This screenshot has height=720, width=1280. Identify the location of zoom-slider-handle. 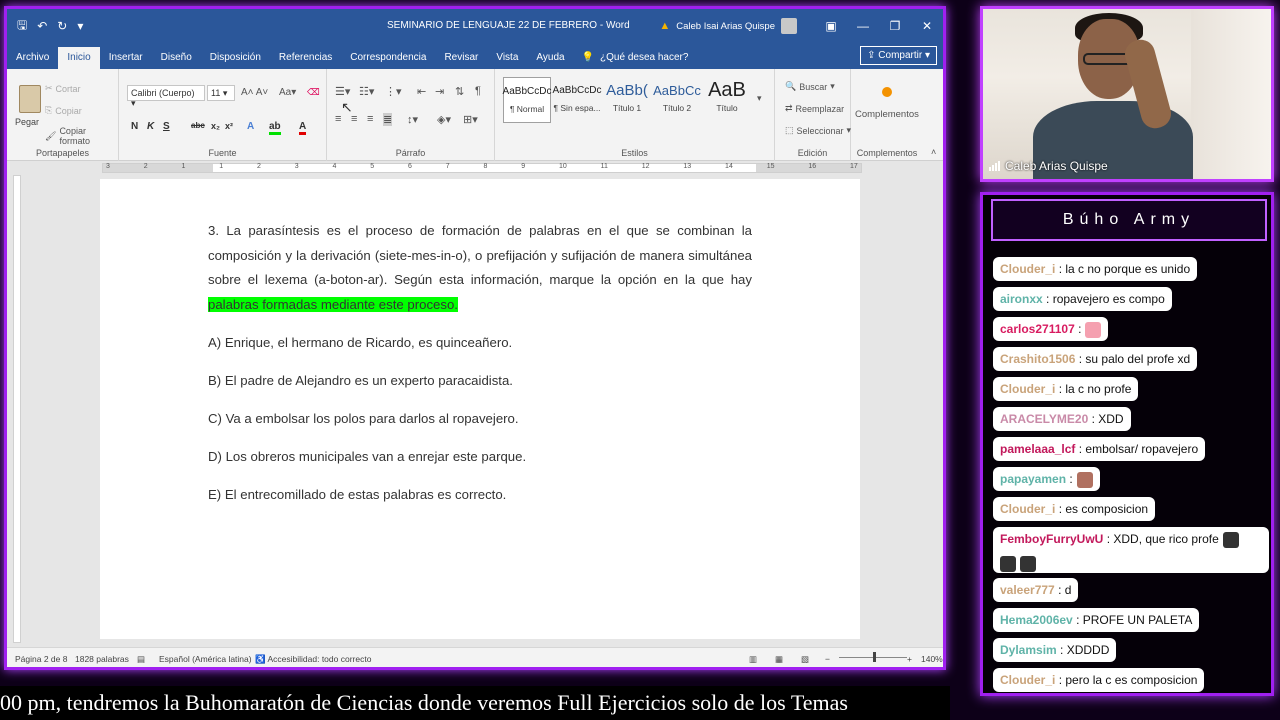
(874, 657).